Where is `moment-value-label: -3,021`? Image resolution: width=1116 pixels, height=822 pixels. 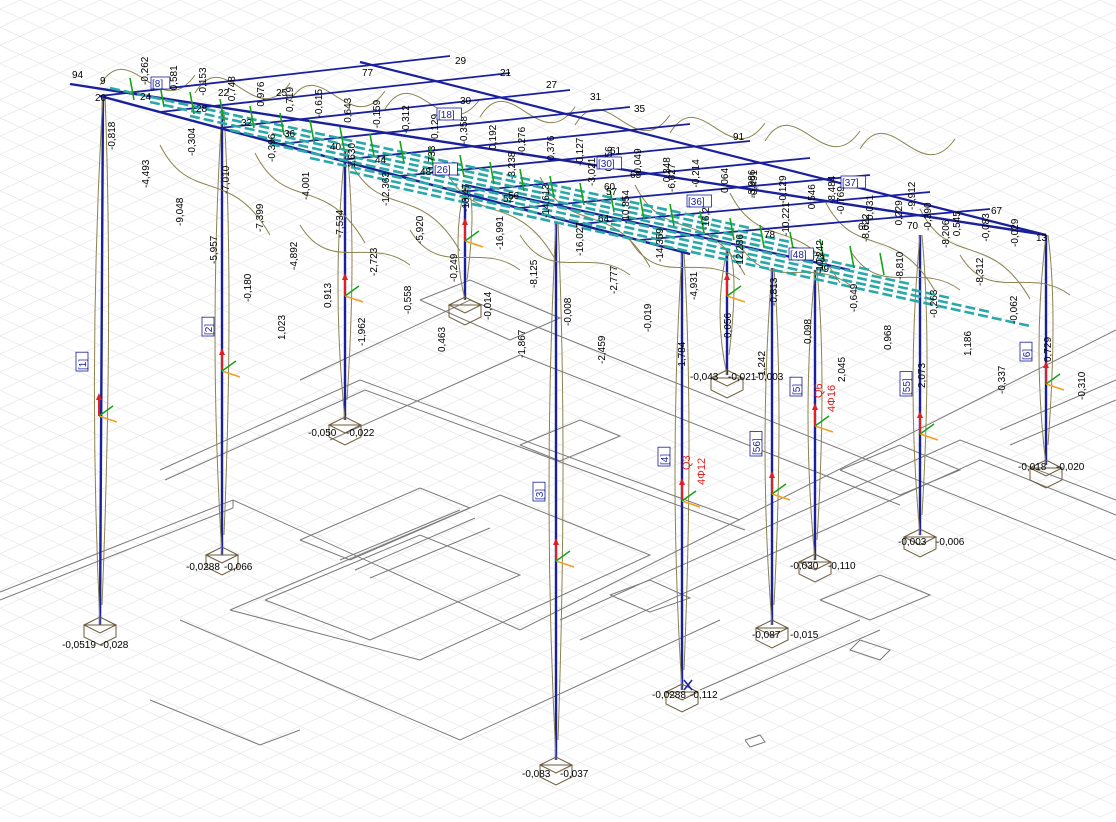 moment-value-label: -3,021 is located at coordinates (592, 171).